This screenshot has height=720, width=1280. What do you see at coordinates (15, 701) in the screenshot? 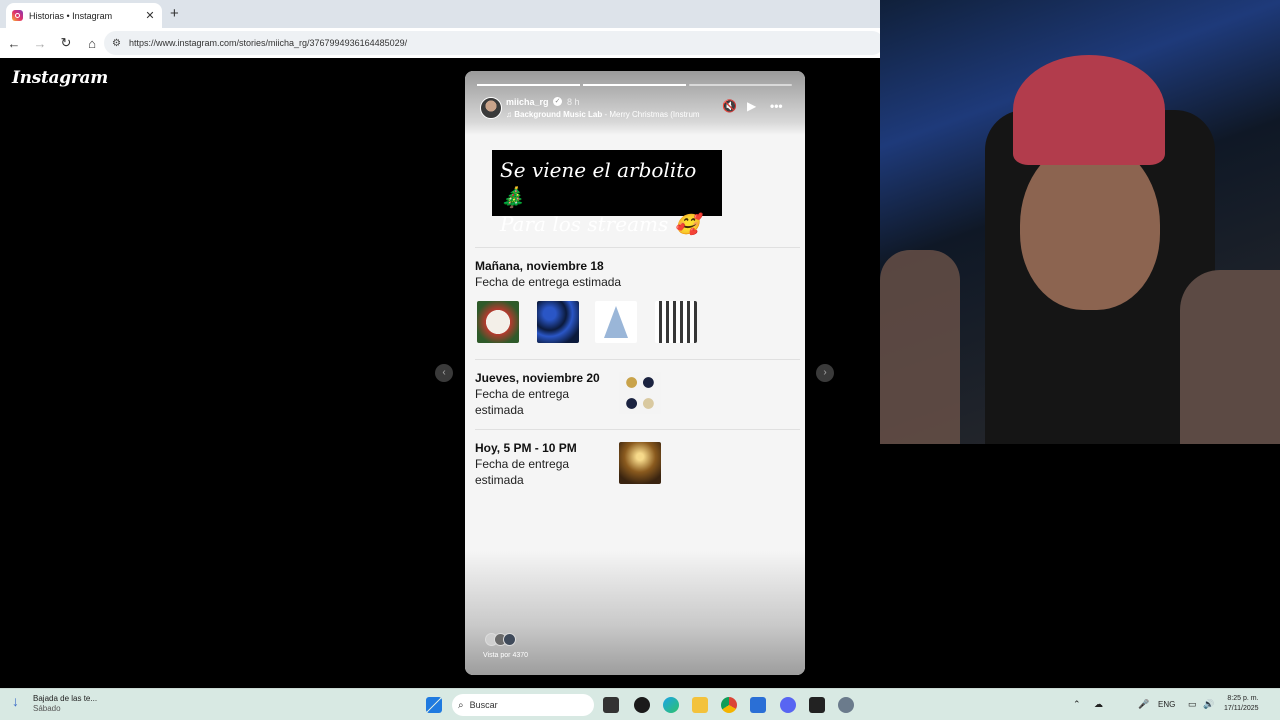
I see `weather-icon: ↓` at bounding box center [15, 701].